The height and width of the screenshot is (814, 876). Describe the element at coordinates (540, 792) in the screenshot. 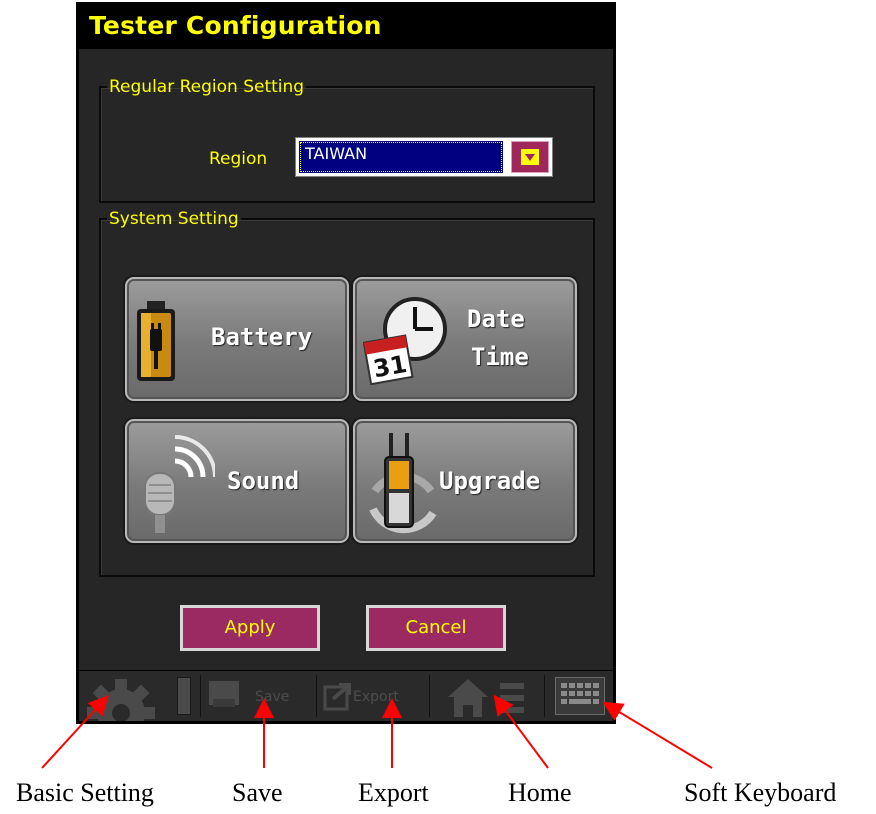

I see `annotation-home: Home` at that location.